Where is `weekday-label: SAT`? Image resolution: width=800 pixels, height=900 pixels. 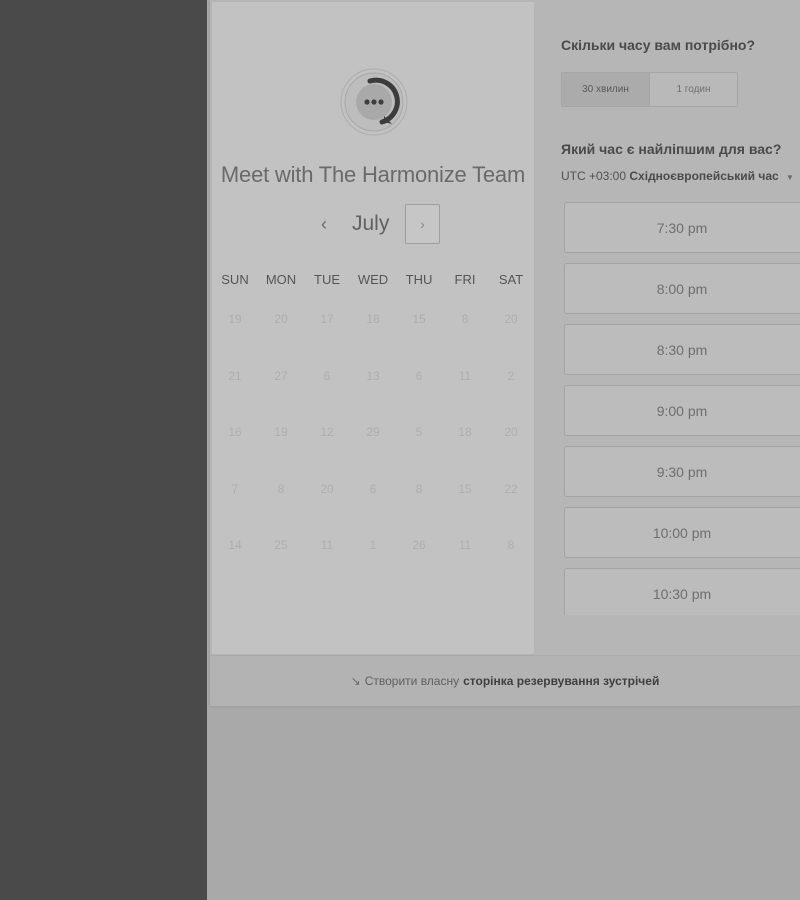
weekday-label: SAT is located at coordinates (511, 279).